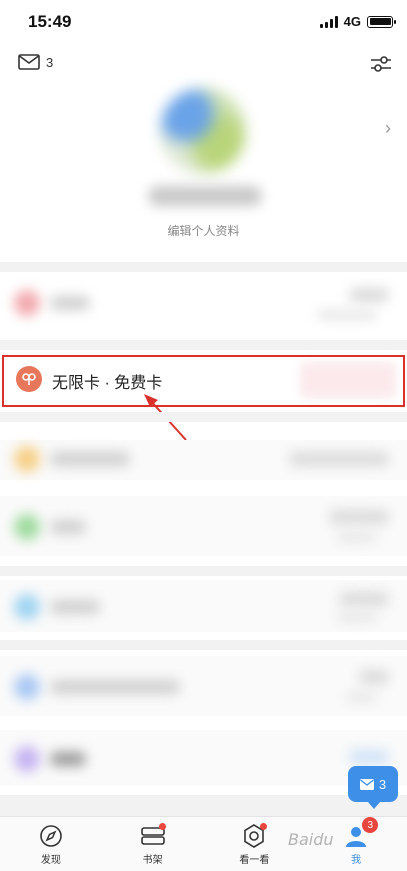 The image size is (407, 871). I want to click on network-label: 4G, so click(352, 21).